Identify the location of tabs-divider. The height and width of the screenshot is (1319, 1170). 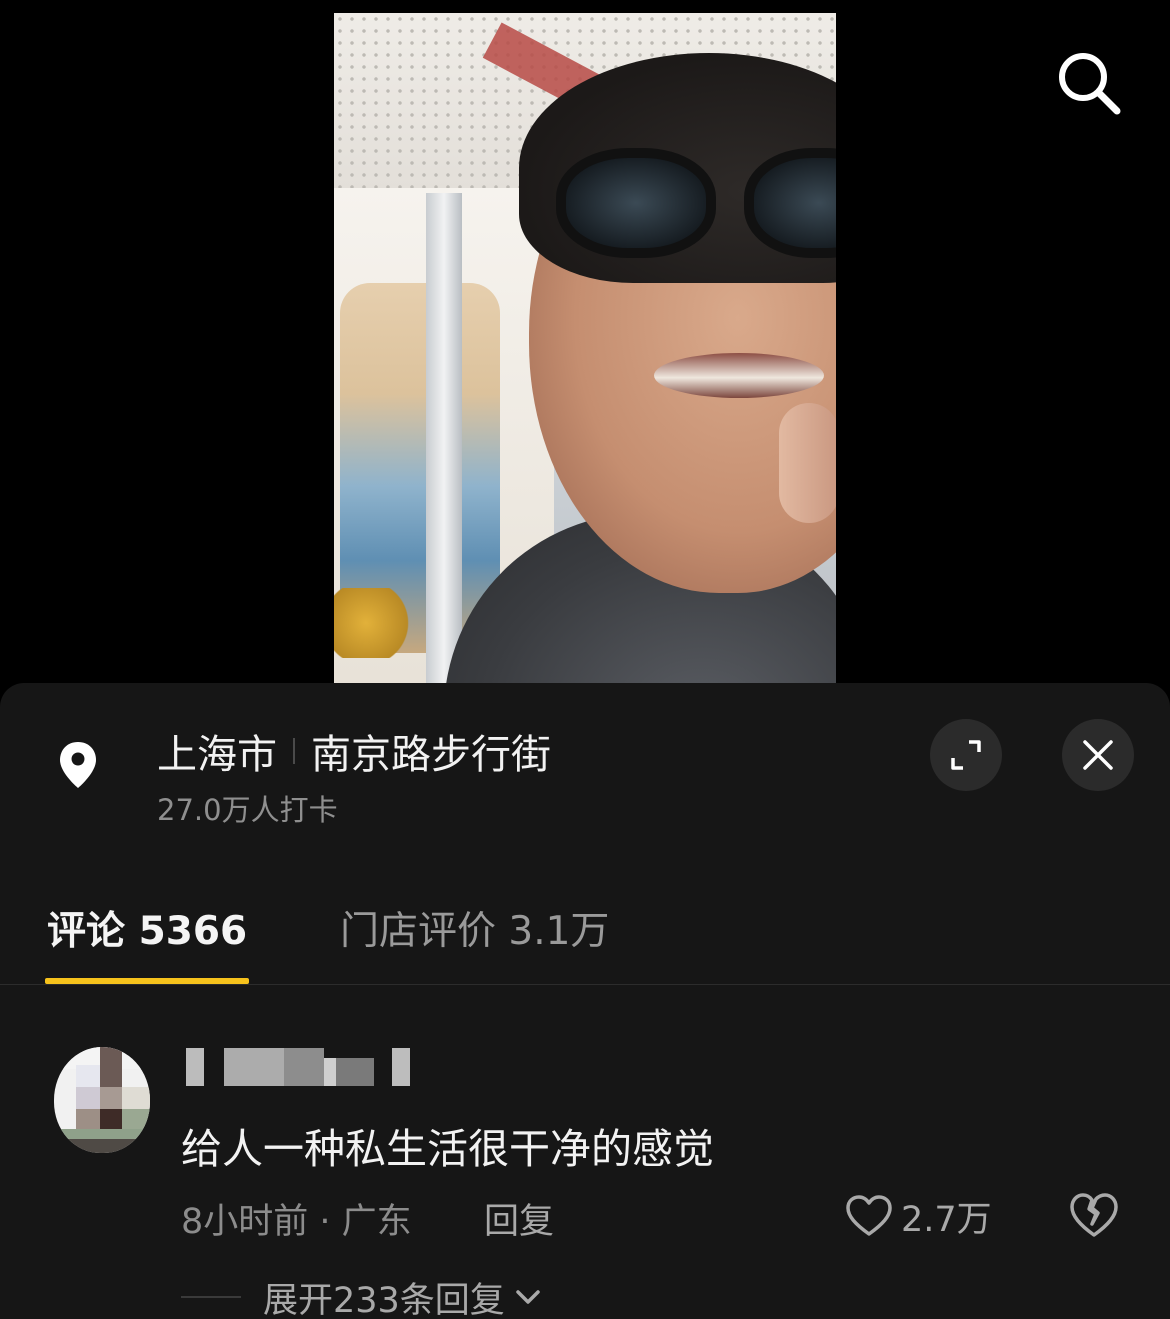
(585, 984).